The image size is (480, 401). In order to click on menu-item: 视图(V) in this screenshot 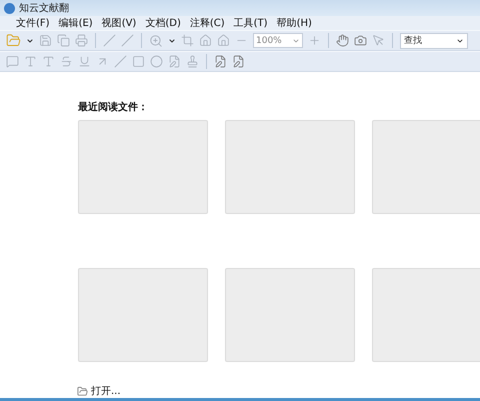, I will do `click(119, 23)`.